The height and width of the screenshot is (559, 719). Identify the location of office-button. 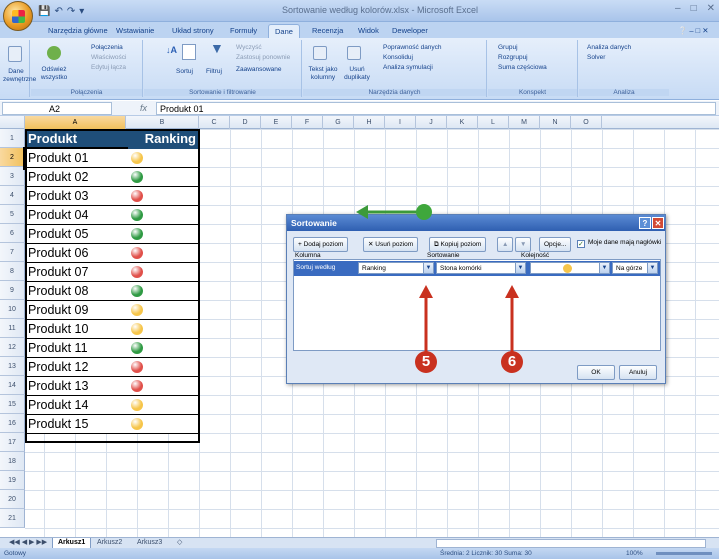
(18, 16).